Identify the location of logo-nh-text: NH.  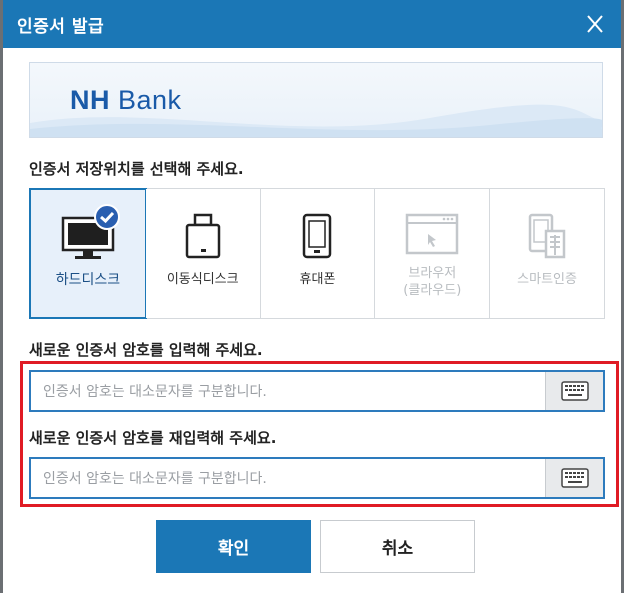
(90, 100).